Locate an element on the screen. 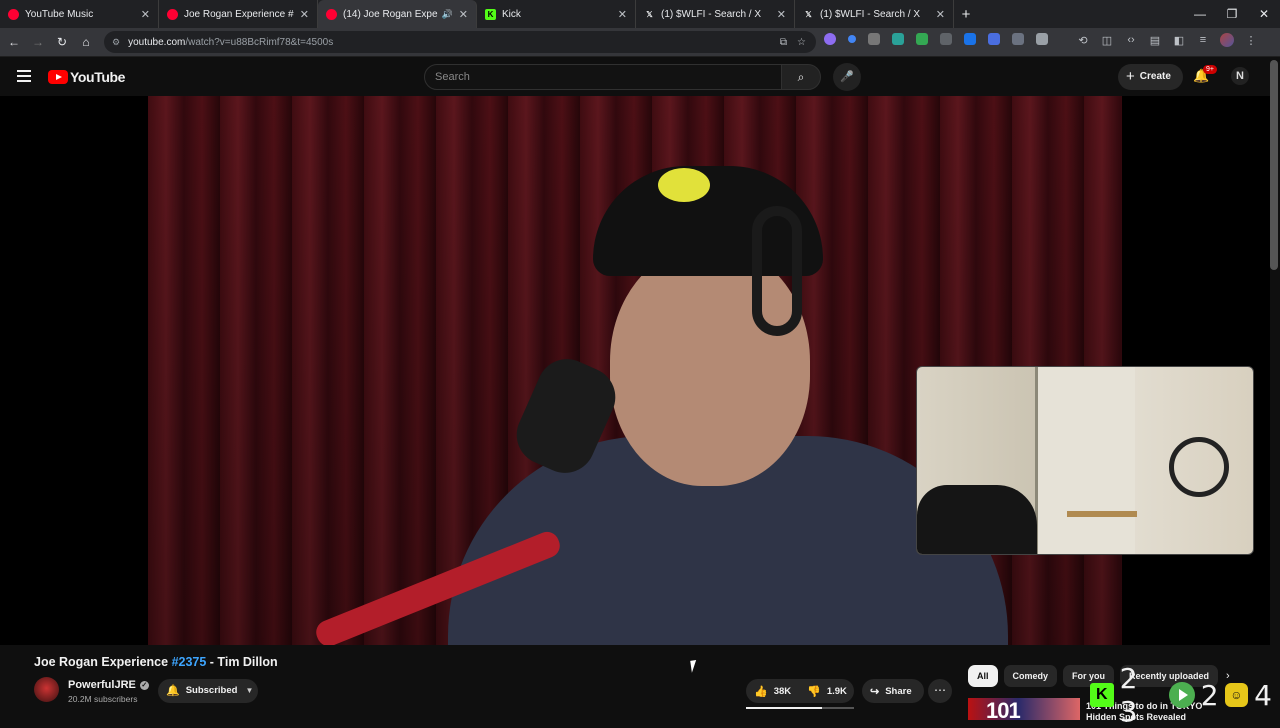 The height and width of the screenshot is (728, 1280). maximize-icon: ❐ is located at coordinates (1232, 14).